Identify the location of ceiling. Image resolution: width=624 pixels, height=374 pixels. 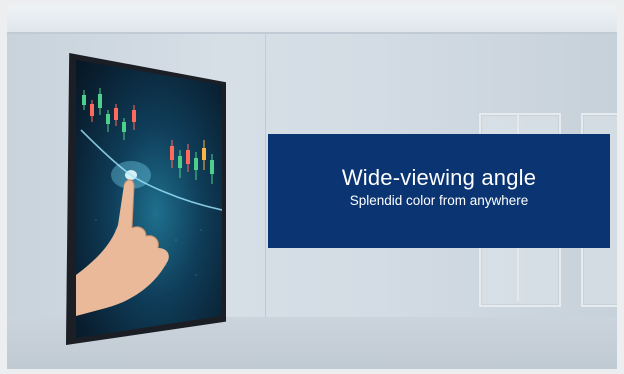
(312, 19).